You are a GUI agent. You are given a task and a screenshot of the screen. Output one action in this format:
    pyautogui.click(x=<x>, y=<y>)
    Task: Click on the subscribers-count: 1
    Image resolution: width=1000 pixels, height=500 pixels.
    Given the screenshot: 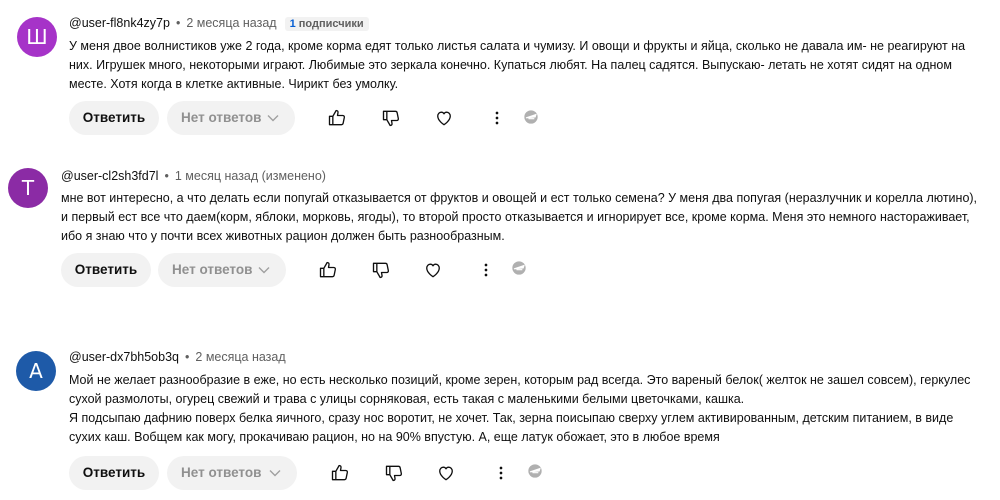 What is the action you would take?
    pyautogui.click(x=292, y=24)
    